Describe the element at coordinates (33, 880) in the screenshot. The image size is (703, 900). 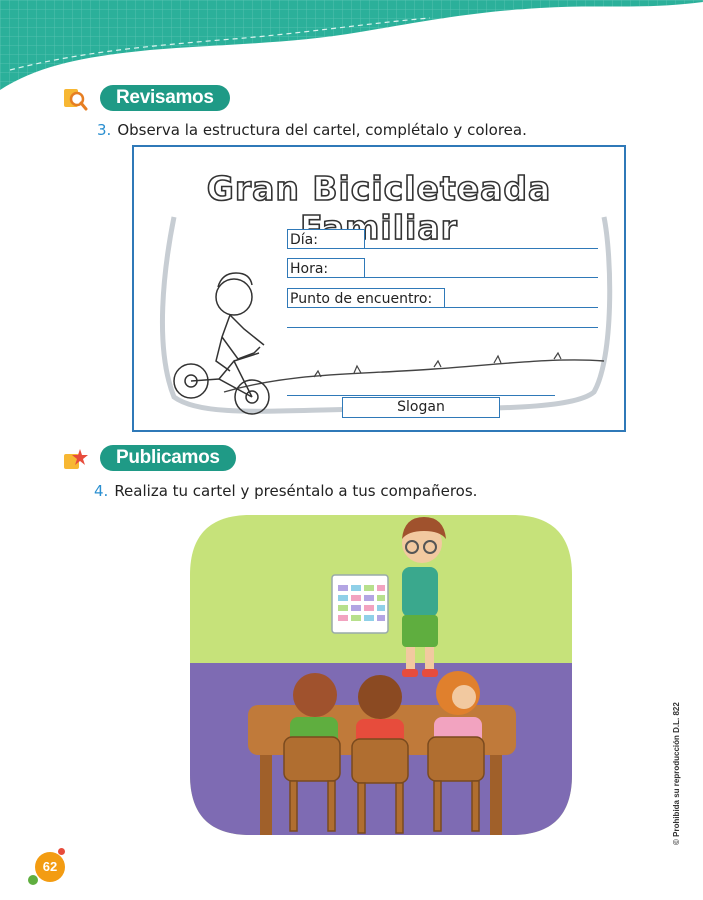
I see `decorative-dot-green` at that location.